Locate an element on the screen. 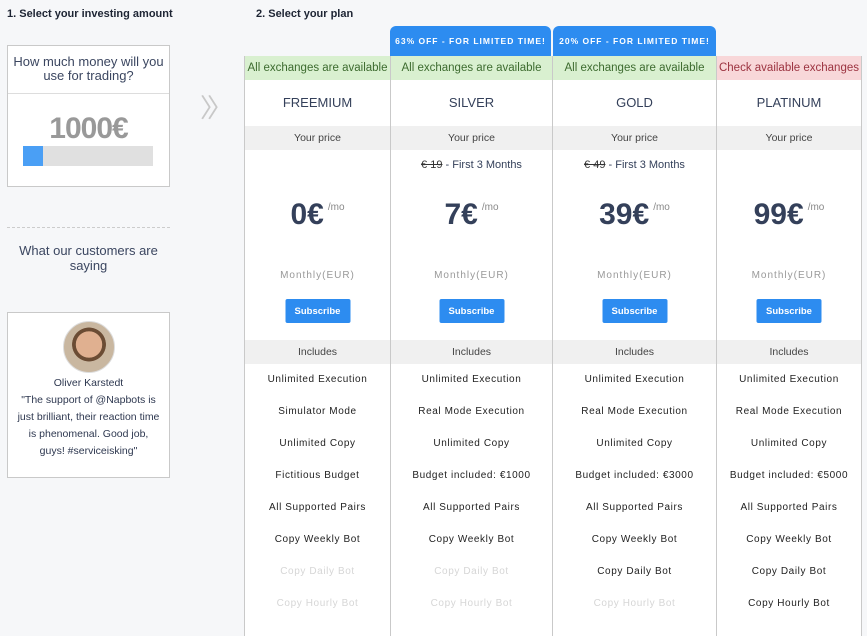  price-area: 0€/mo Monthly(EUR) Subscribe is located at coordinates (317, 245).